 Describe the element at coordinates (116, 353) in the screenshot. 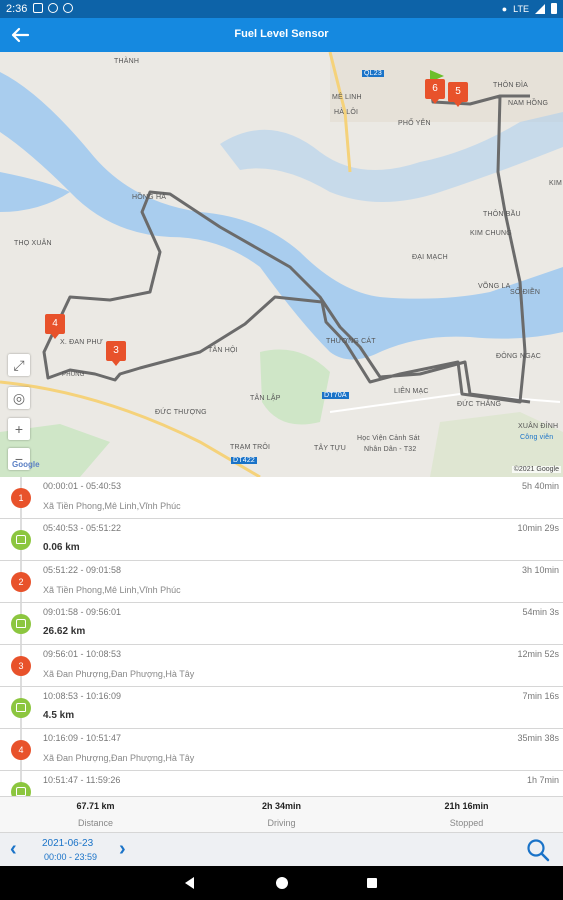

I see `stop-marker-3: 3` at that location.